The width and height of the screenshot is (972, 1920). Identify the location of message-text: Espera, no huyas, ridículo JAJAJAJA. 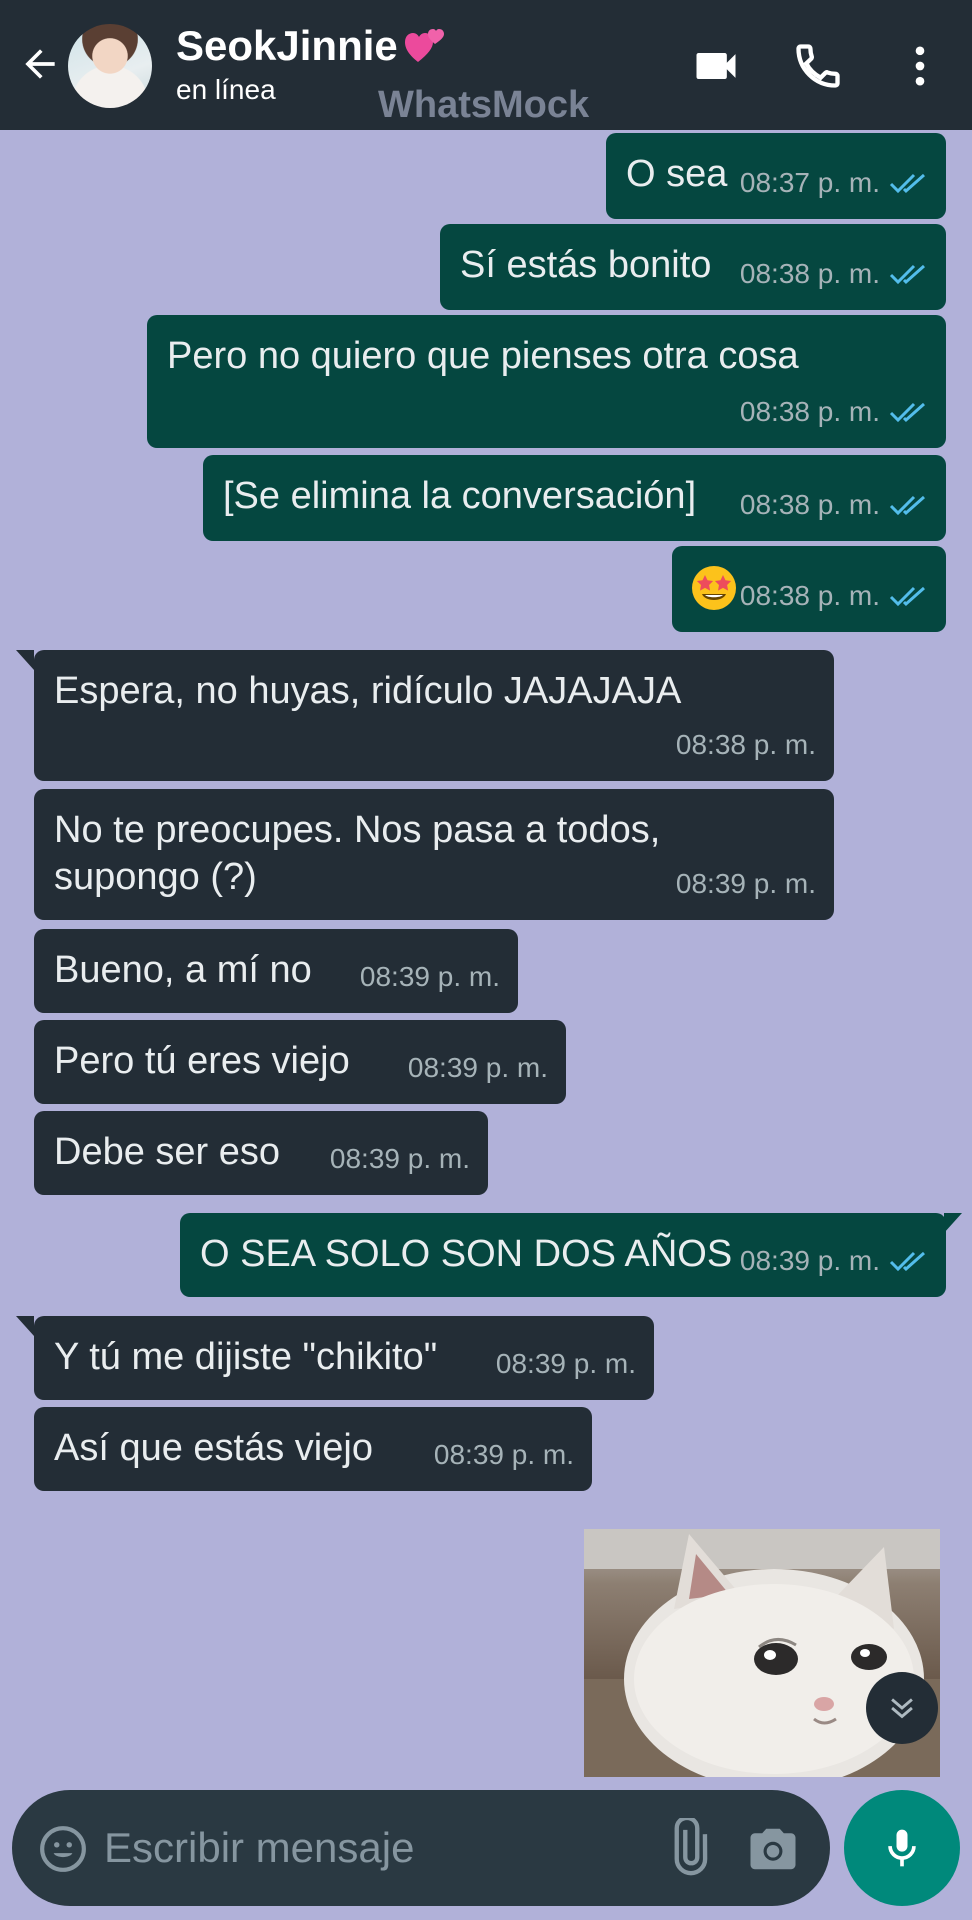
(368, 691).